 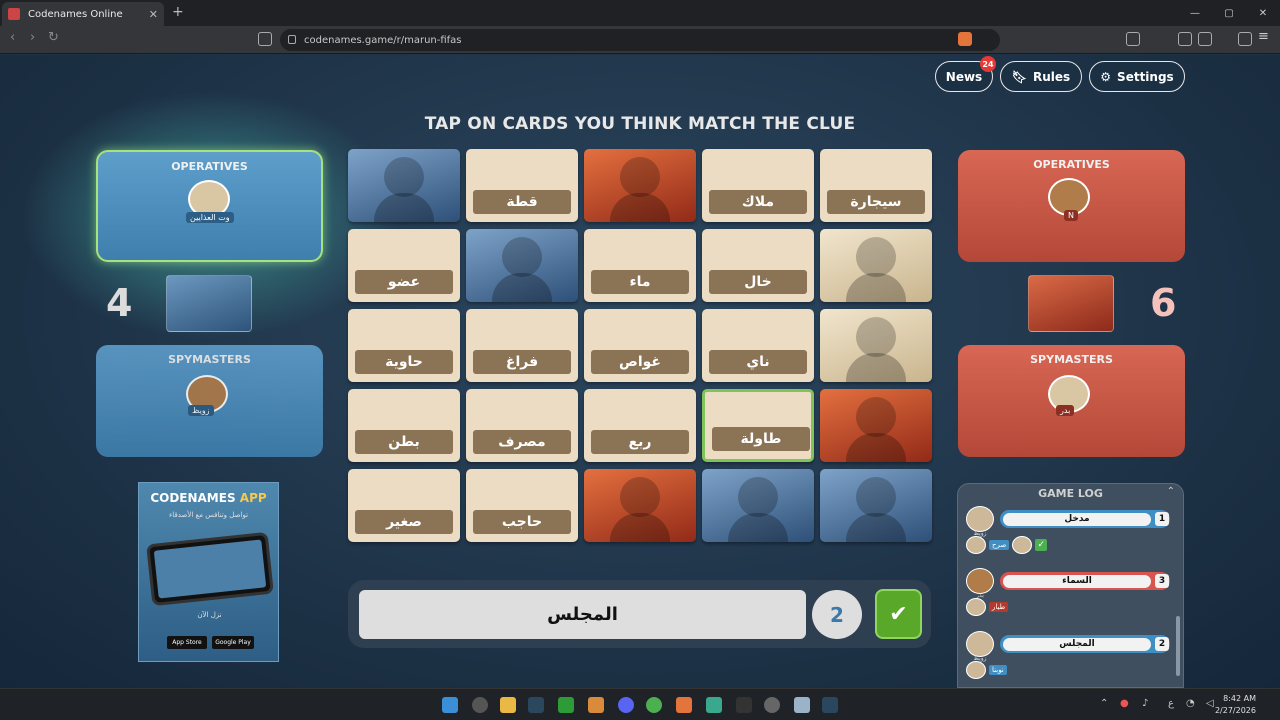 I want to click on bookmark-icon, so click(x=265, y=39).